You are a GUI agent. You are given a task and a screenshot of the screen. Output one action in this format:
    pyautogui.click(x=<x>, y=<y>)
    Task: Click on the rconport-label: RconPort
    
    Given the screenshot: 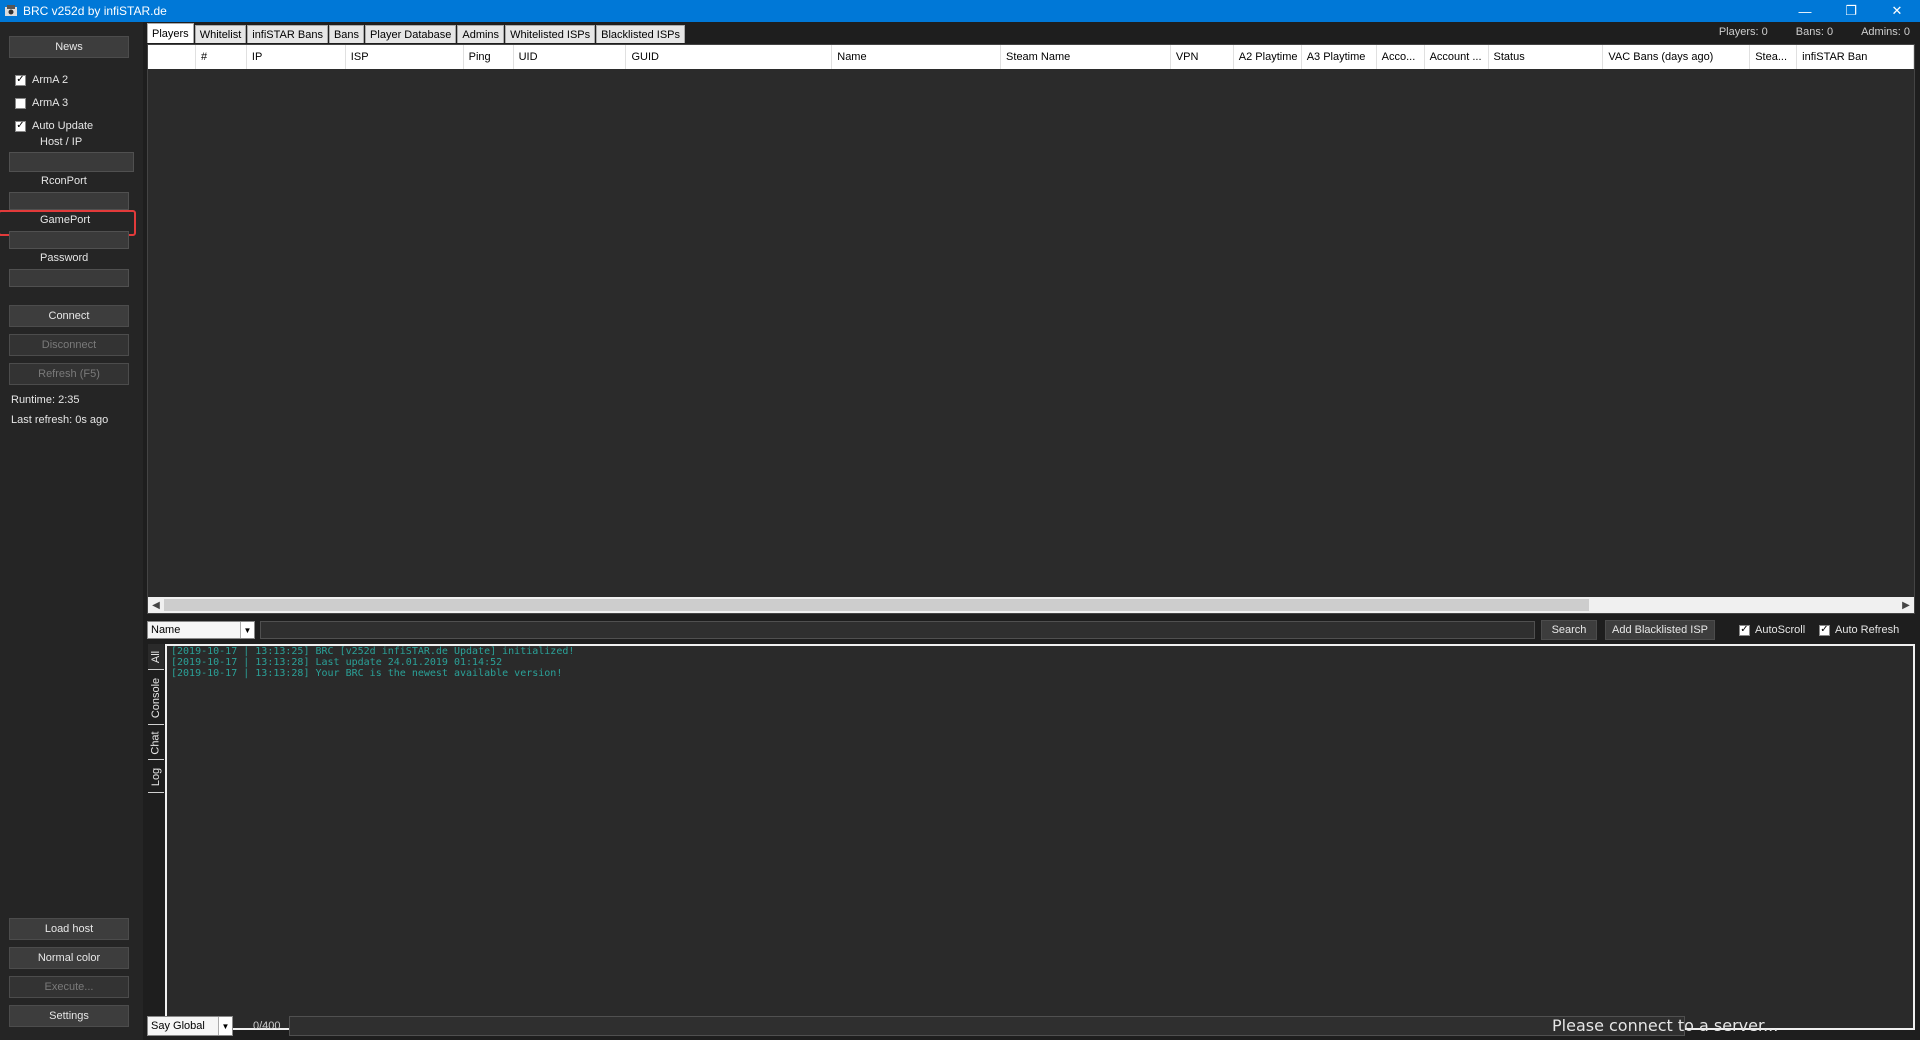 What is the action you would take?
    pyautogui.click(x=64, y=181)
    